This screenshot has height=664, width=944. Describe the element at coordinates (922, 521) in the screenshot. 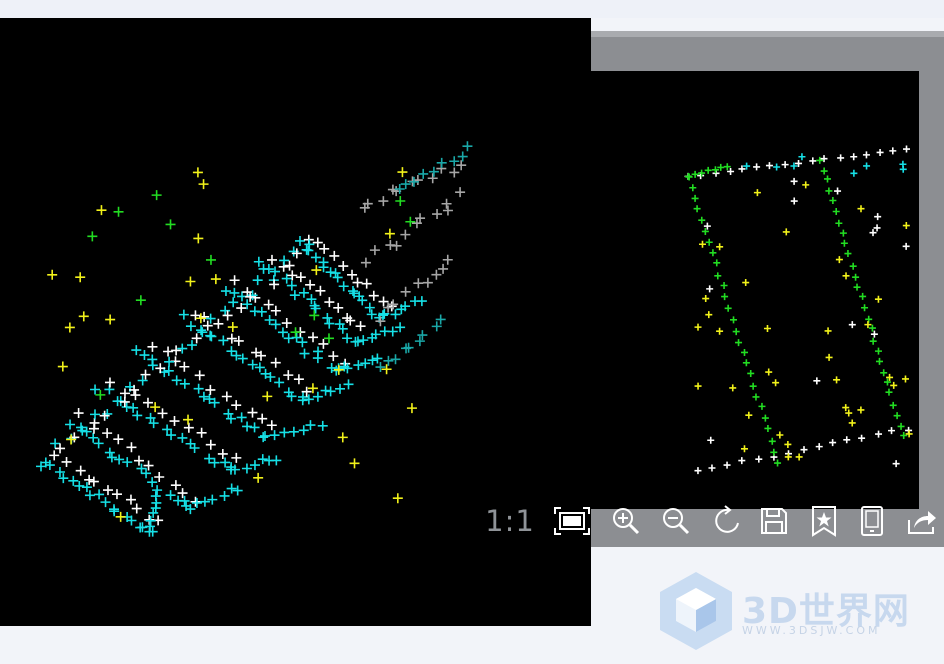

I see `share-button` at that location.